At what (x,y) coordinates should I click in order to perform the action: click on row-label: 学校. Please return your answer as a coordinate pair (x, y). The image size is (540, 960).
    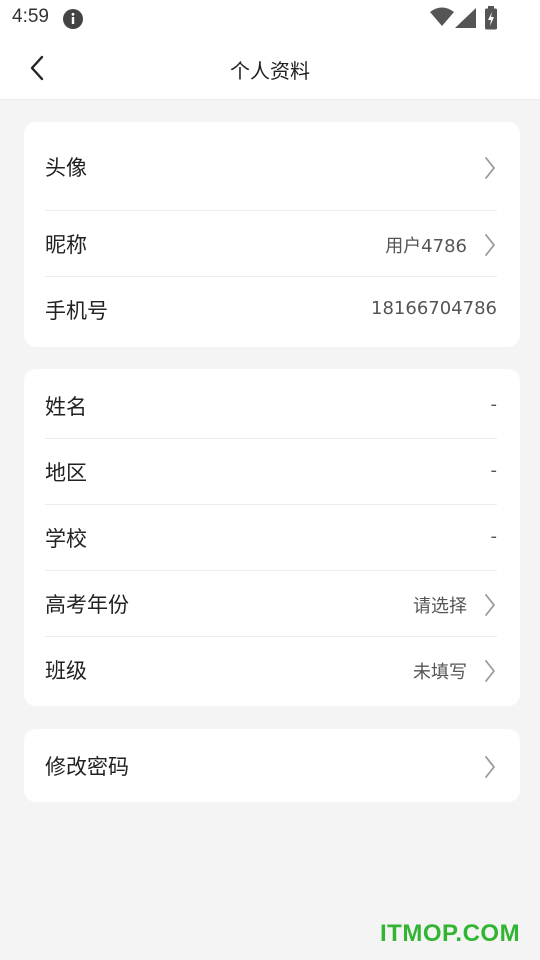
    Looking at the image, I should click on (66, 539).